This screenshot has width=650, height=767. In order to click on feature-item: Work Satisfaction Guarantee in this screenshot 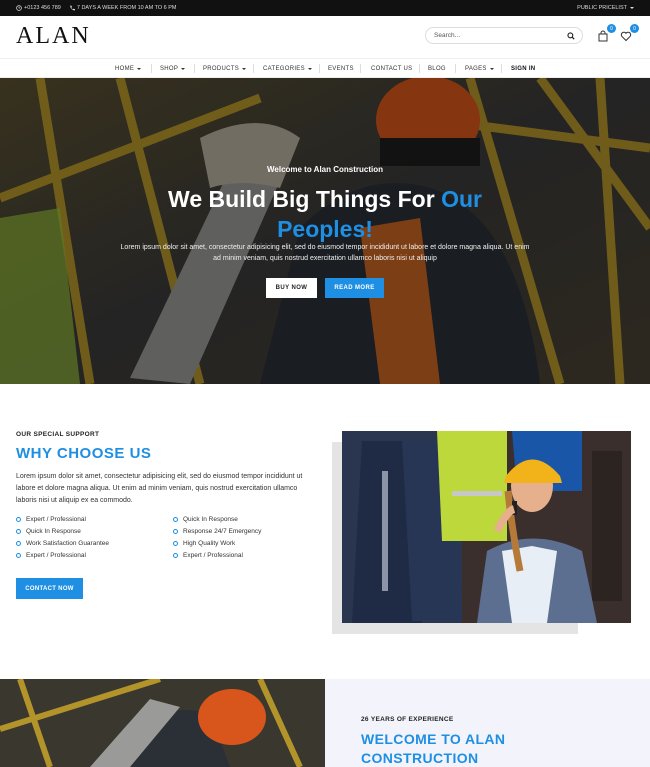, I will do `click(62, 543)`.